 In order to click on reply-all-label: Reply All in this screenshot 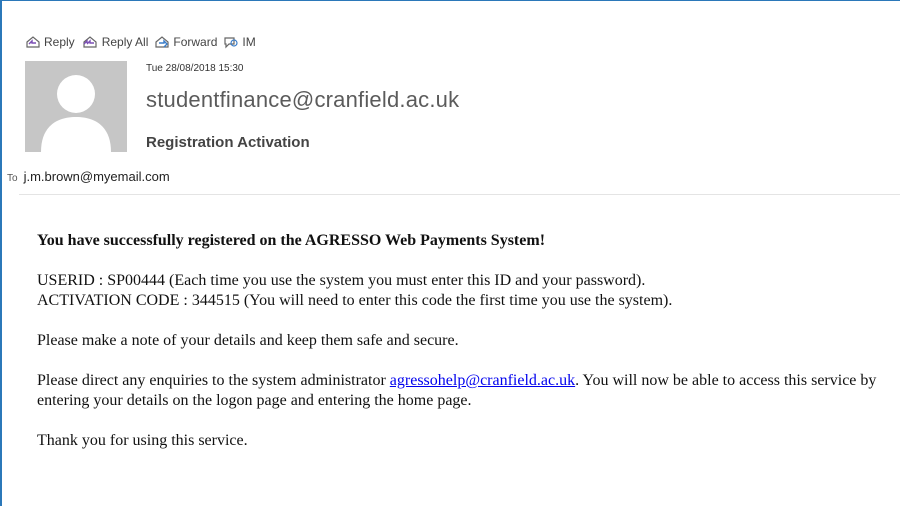, I will do `click(125, 42)`.